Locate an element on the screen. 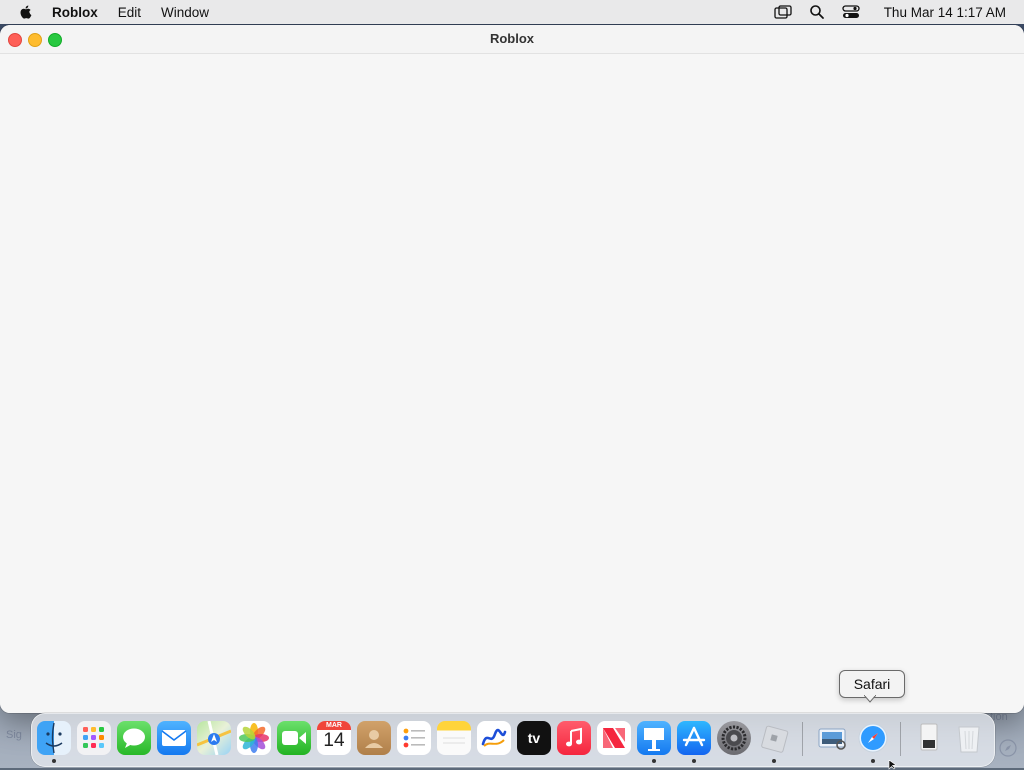 The width and height of the screenshot is (1024, 770). menu-bar-clock: Thu Mar 14 1:17 AM is located at coordinates (945, 12).